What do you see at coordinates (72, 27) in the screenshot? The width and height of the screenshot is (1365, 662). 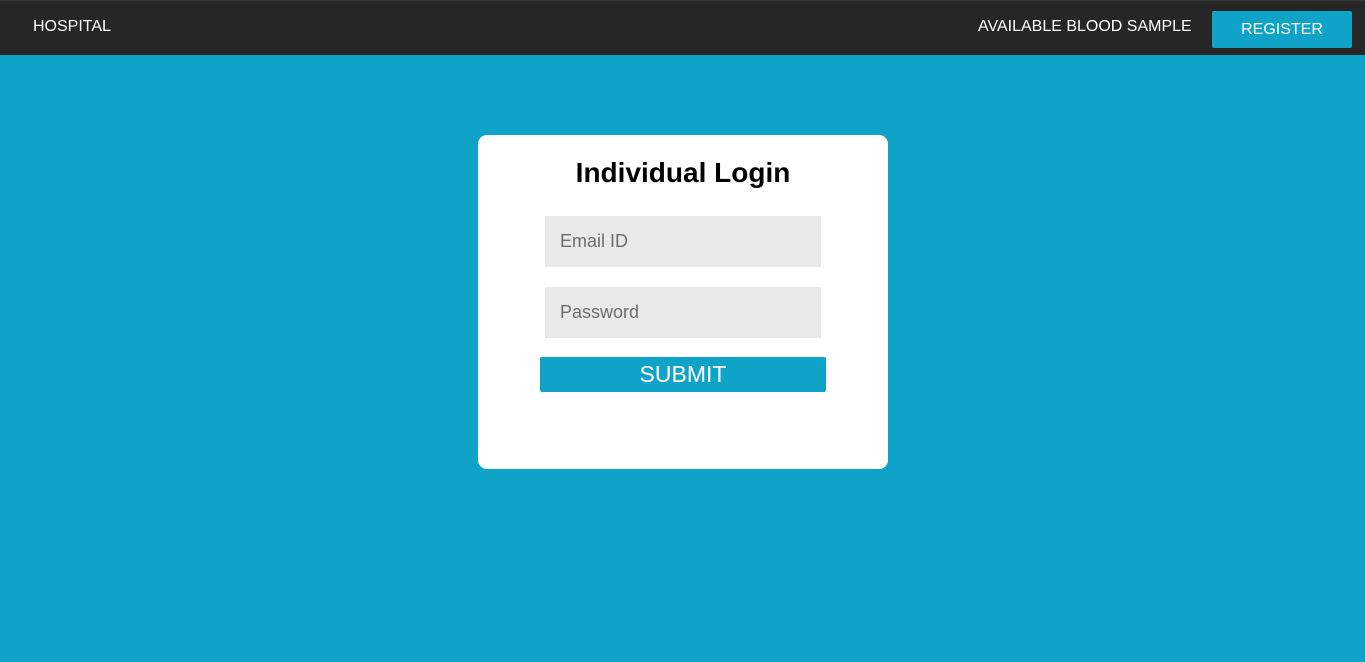 I see `brand-link: HOSPITAL` at bounding box center [72, 27].